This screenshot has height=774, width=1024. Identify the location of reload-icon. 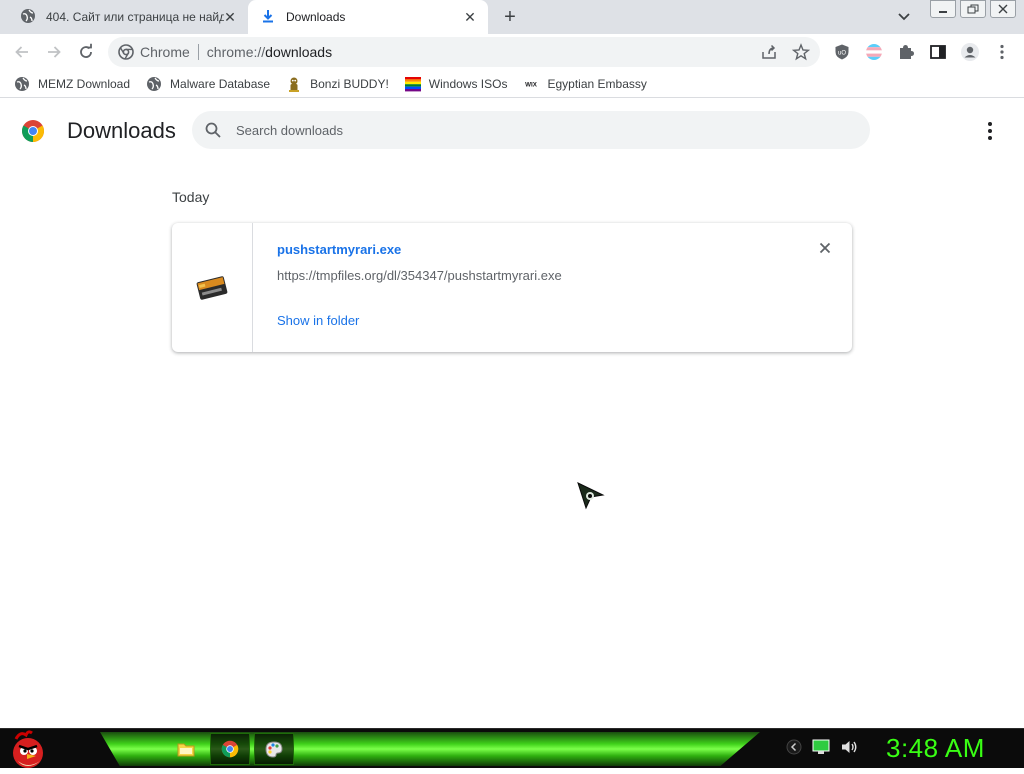
(86, 50).